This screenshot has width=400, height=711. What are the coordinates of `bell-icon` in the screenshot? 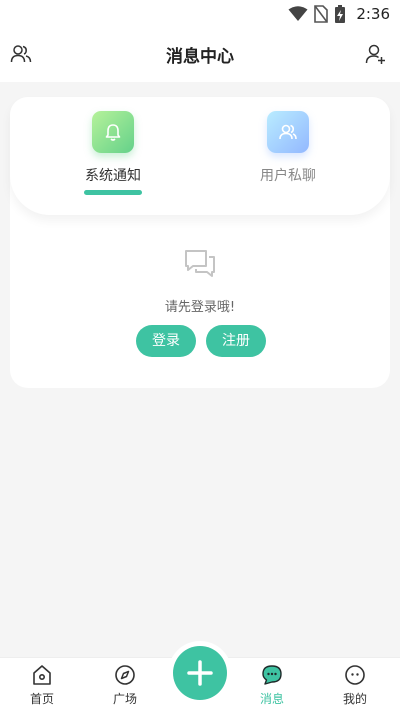 It's located at (113, 132).